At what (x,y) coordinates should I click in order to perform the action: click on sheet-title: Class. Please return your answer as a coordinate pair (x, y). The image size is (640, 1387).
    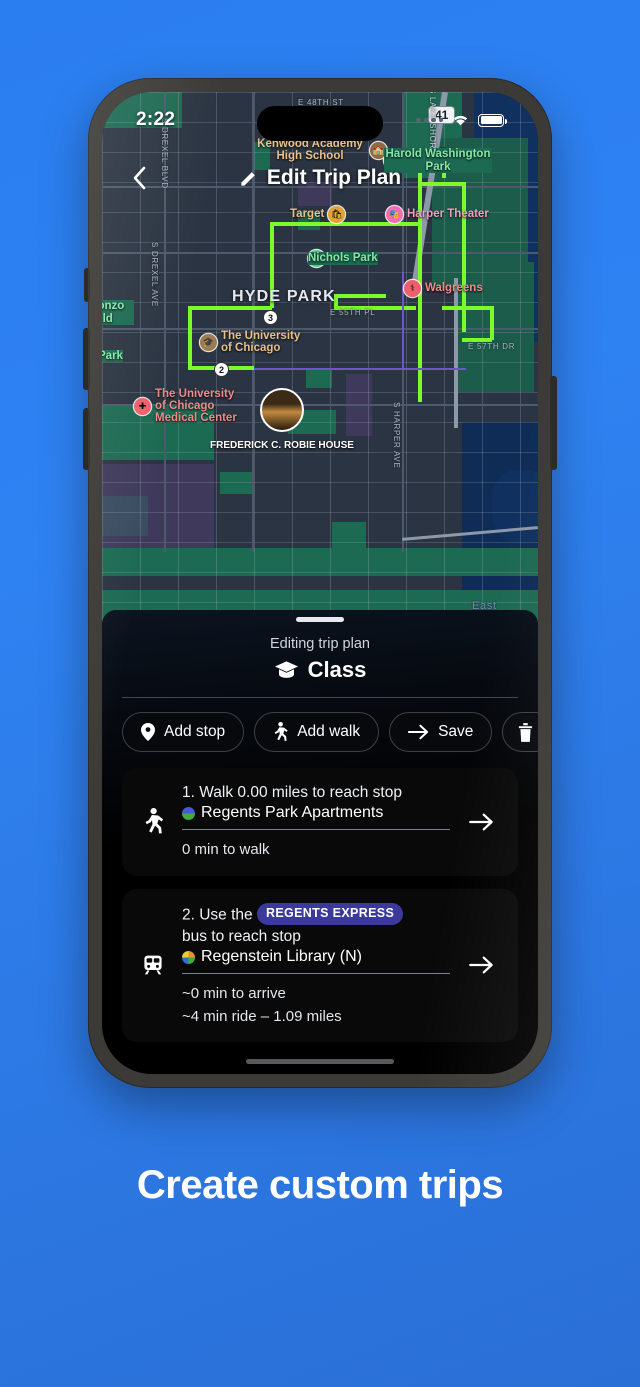
    Looking at the image, I should click on (320, 670).